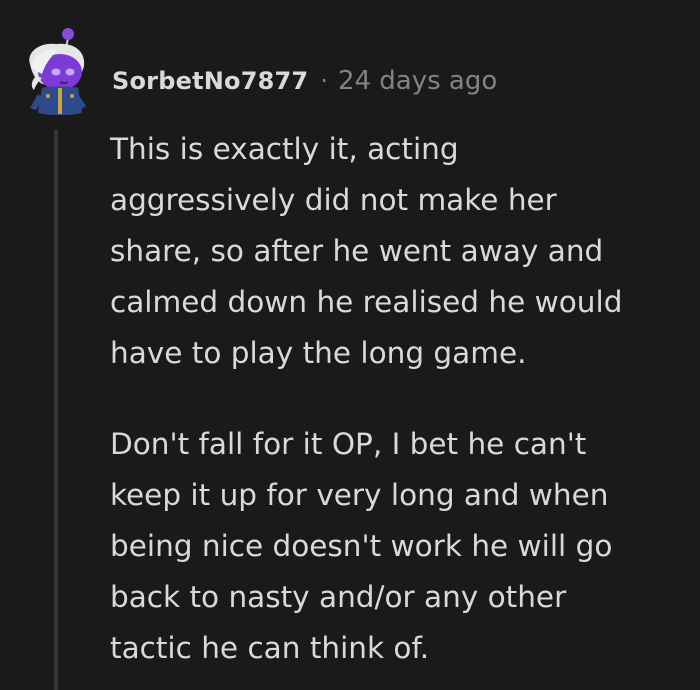 The height and width of the screenshot is (690, 700). What do you see at coordinates (338, 597) in the screenshot?
I see `comment-line: back to nasty and/or any other` at bounding box center [338, 597].